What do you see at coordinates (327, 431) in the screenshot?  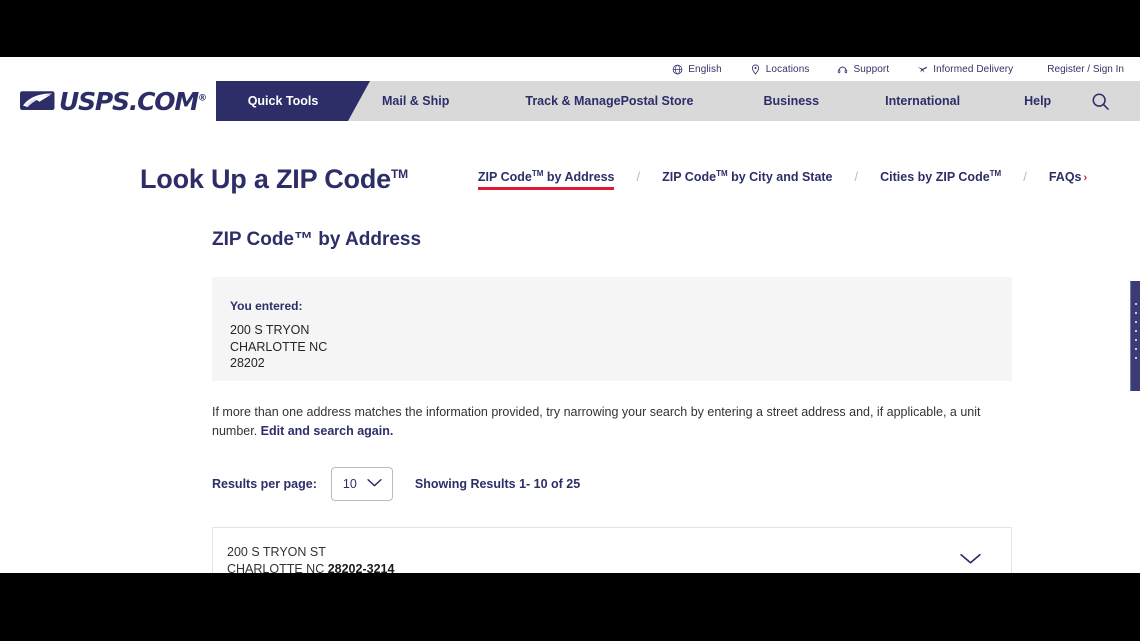 I see `edit-and-search-again-link: Edit and search again.` at bounding box center [327, 431].